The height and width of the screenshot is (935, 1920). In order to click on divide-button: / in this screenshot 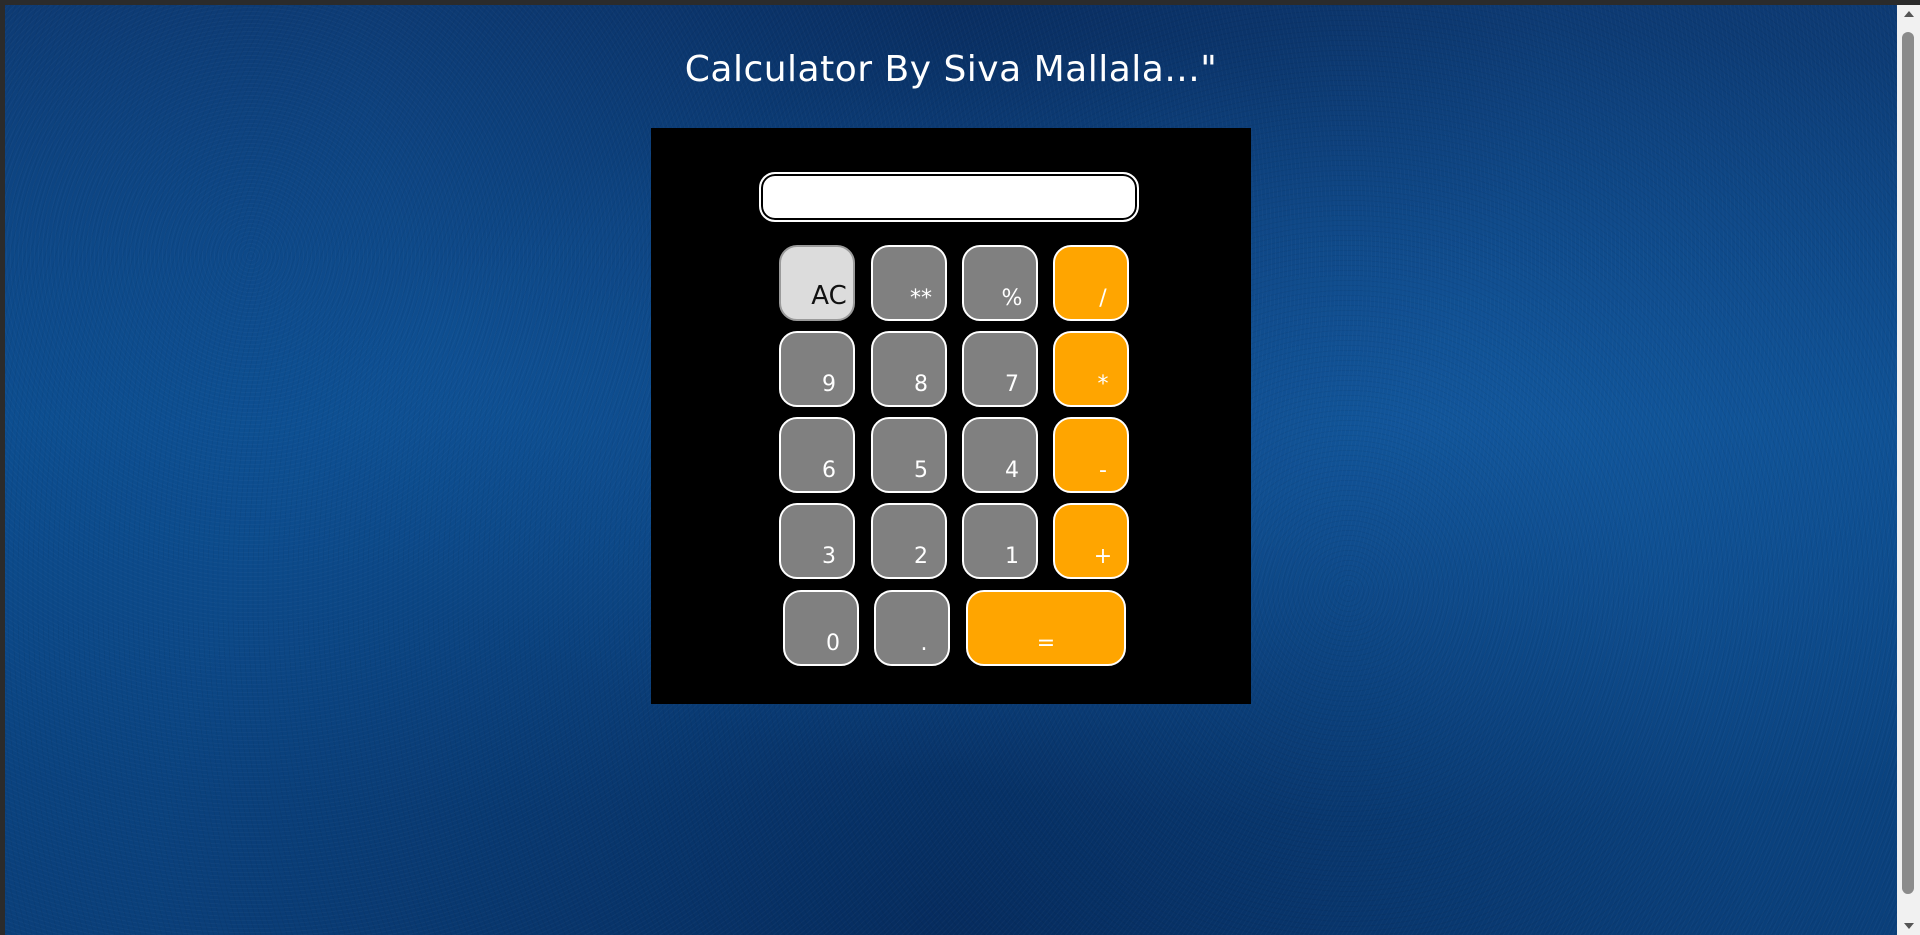, I will do `click(1091, 283)`.